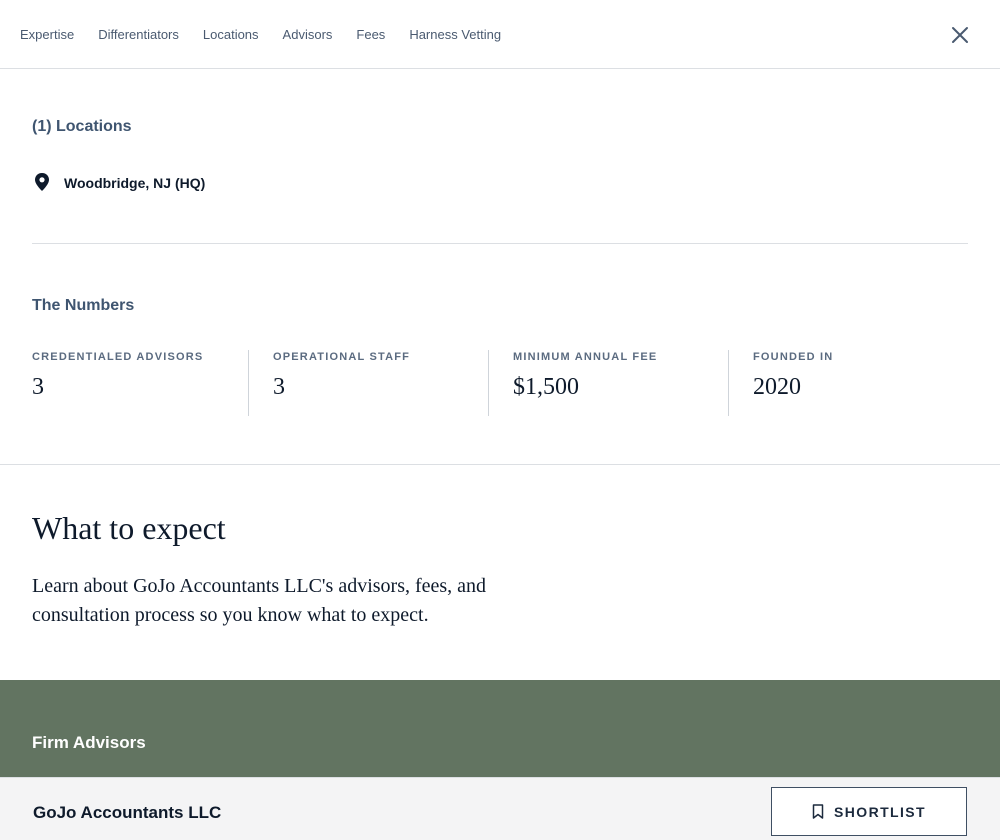 Image resolution: width=1000 pixels, height=840 pixels. Describe the element at coordinates (118, 357) in the screenshot. I see `stat-label: CREDENTIALED ADVISORS` at that location.